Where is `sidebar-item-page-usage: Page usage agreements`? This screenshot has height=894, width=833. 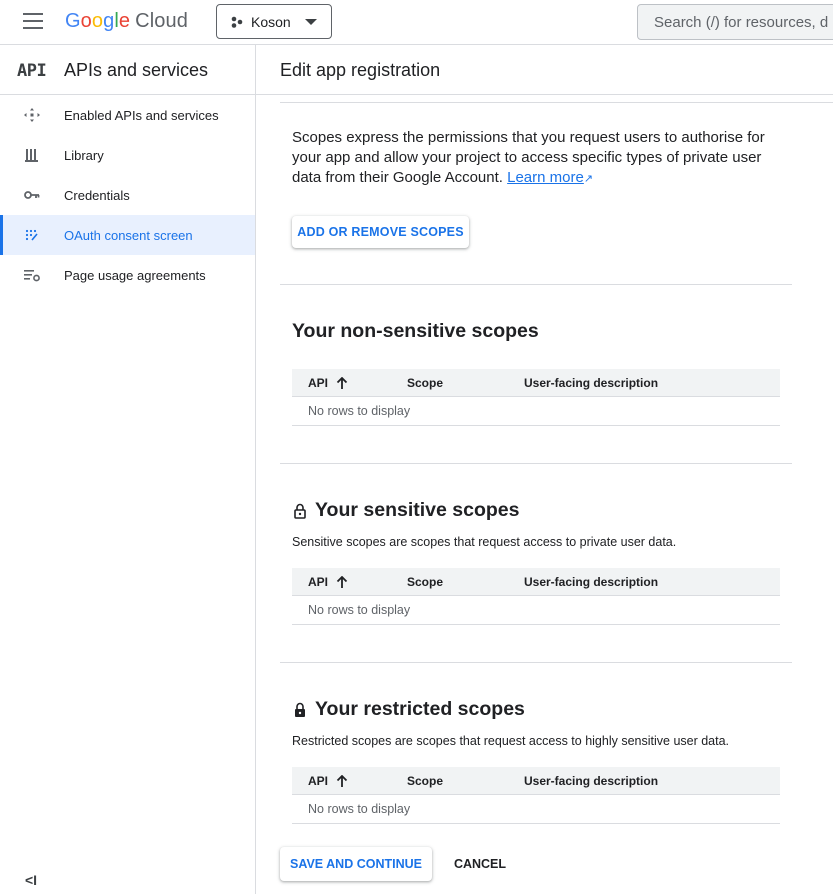 sidebar-item-page-usage: Page usage agreements is located at coordinates (127, 275).